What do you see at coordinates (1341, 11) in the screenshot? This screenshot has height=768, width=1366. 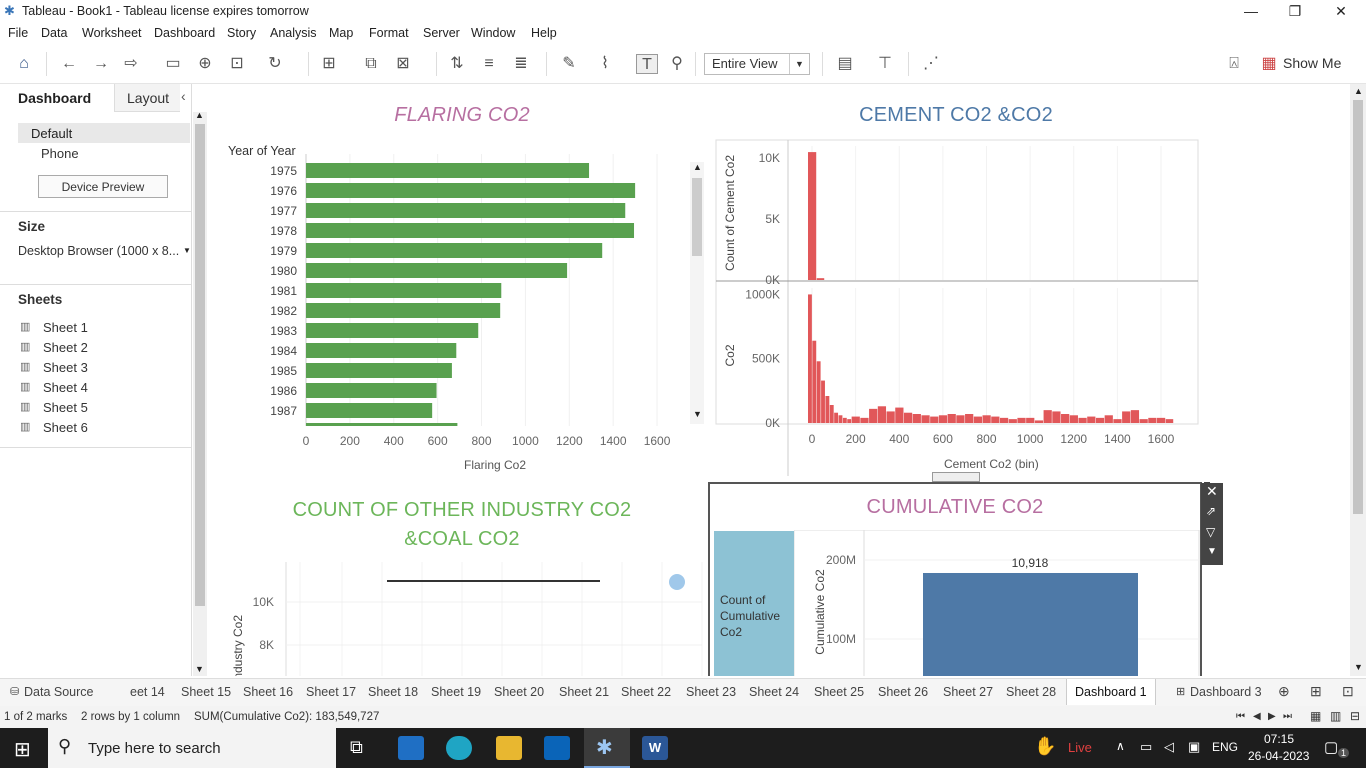 I see `close-button: ✕` at bounding box center [1341, 11].